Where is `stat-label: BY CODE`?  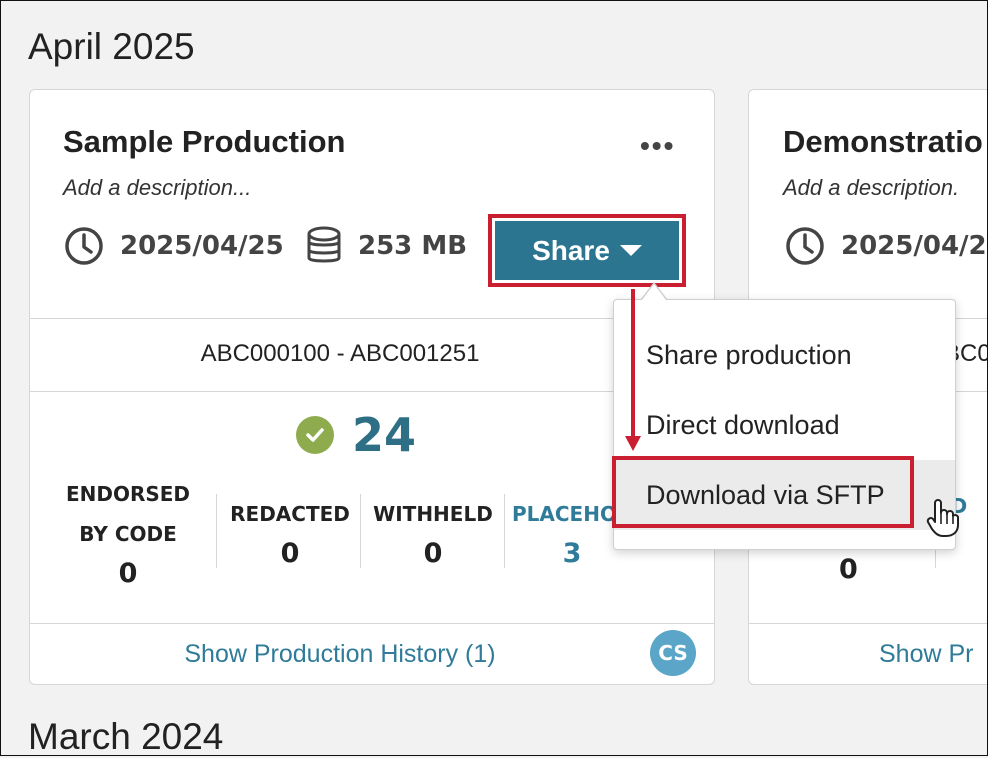
stat-label: BY CODE is located at coordinates (128, 534).